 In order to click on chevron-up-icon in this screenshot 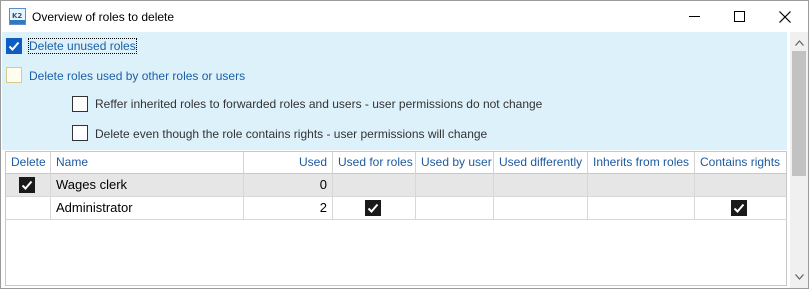, I will do `click(799, 42)`.